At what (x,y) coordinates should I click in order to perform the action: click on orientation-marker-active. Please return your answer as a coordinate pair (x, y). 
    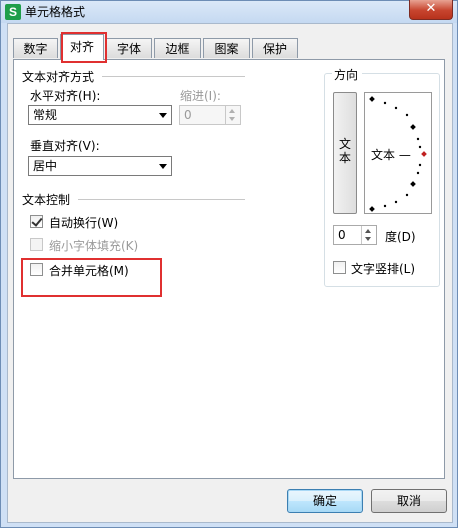
    Looking at the image, I should click on (424, 154).